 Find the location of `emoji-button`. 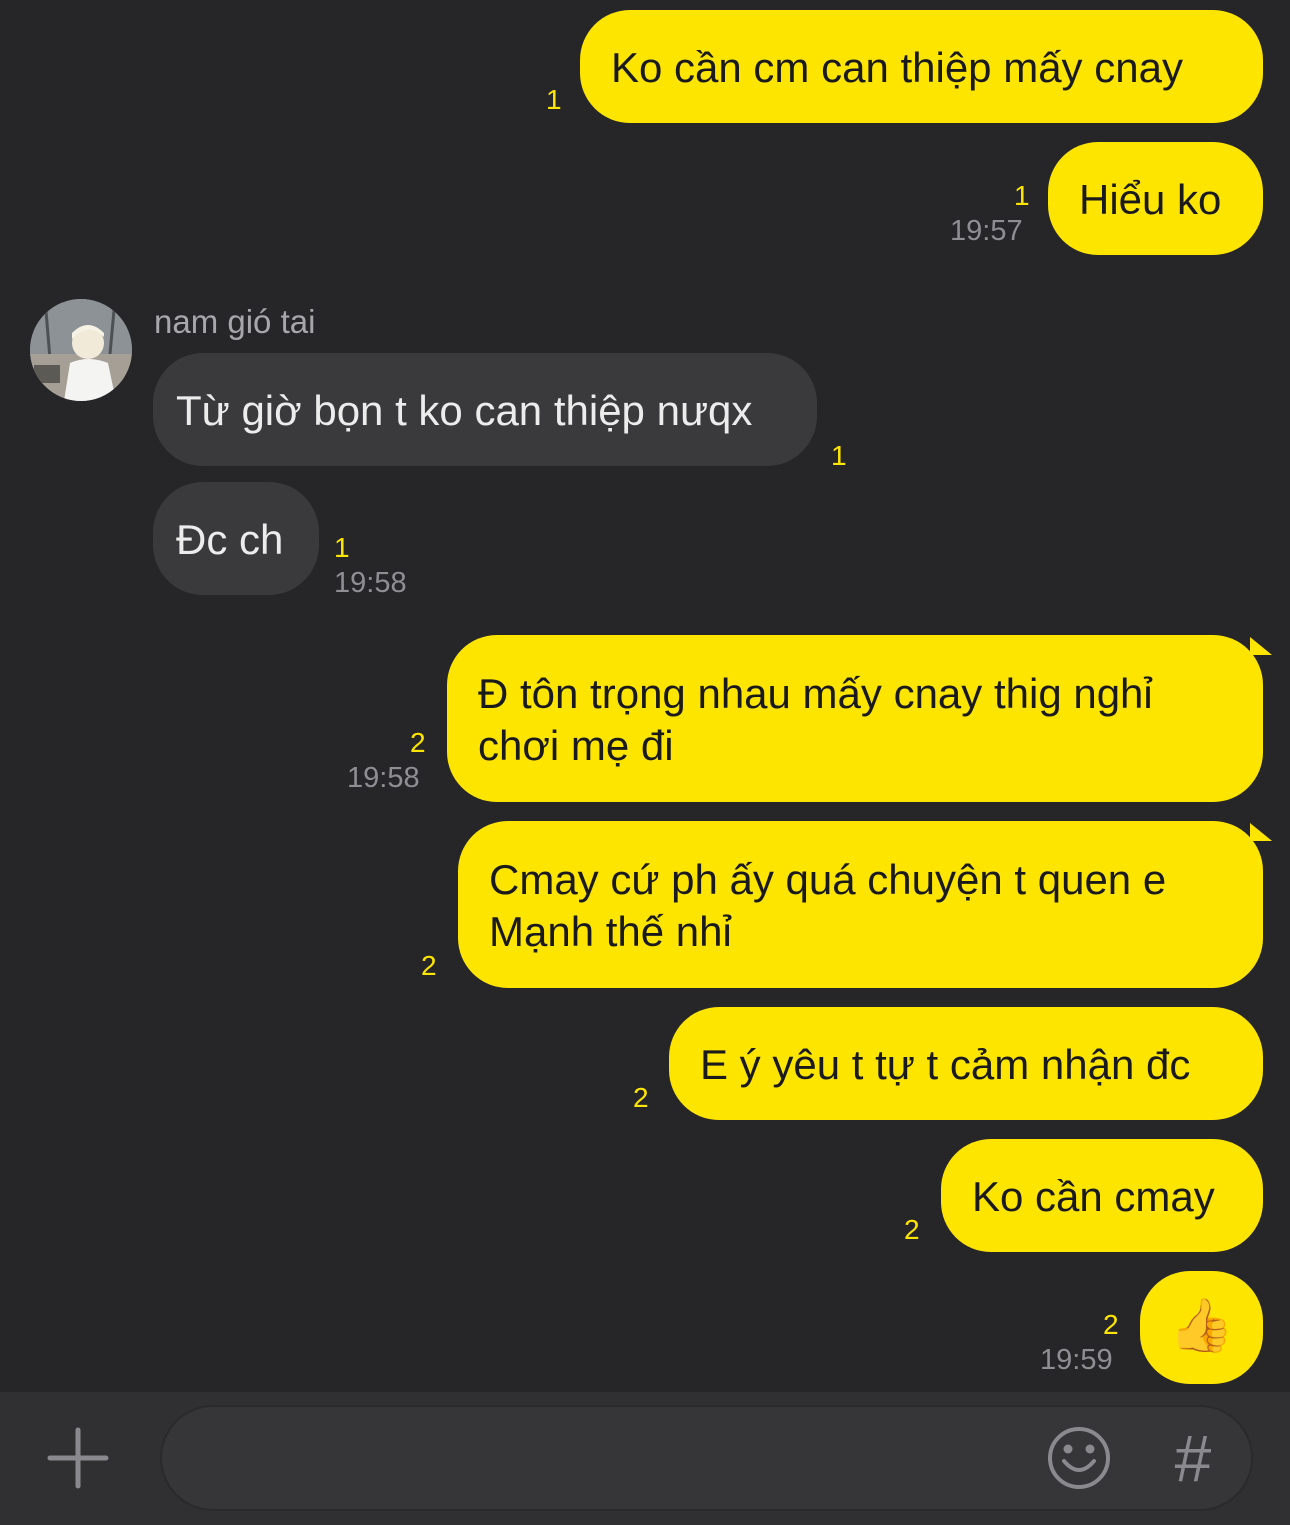

emoji-button is located at coordinates (1079, 1458).